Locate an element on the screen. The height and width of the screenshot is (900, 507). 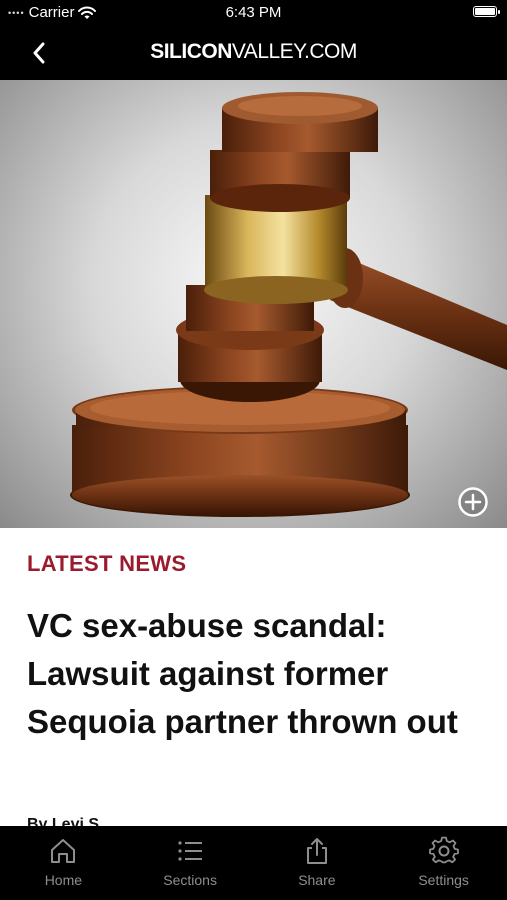
site-logo: SILICONVALLEY.COM is located at coordinates (253, 52).